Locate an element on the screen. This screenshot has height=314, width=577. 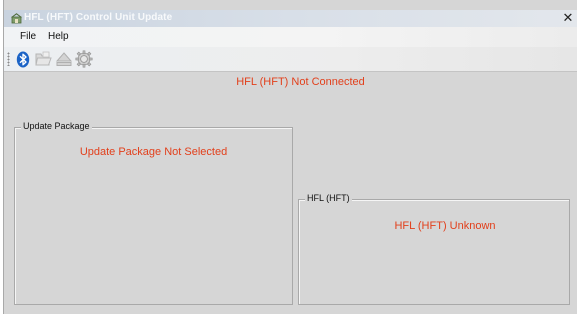
menu-file: File is located at coordinates (28, 36).